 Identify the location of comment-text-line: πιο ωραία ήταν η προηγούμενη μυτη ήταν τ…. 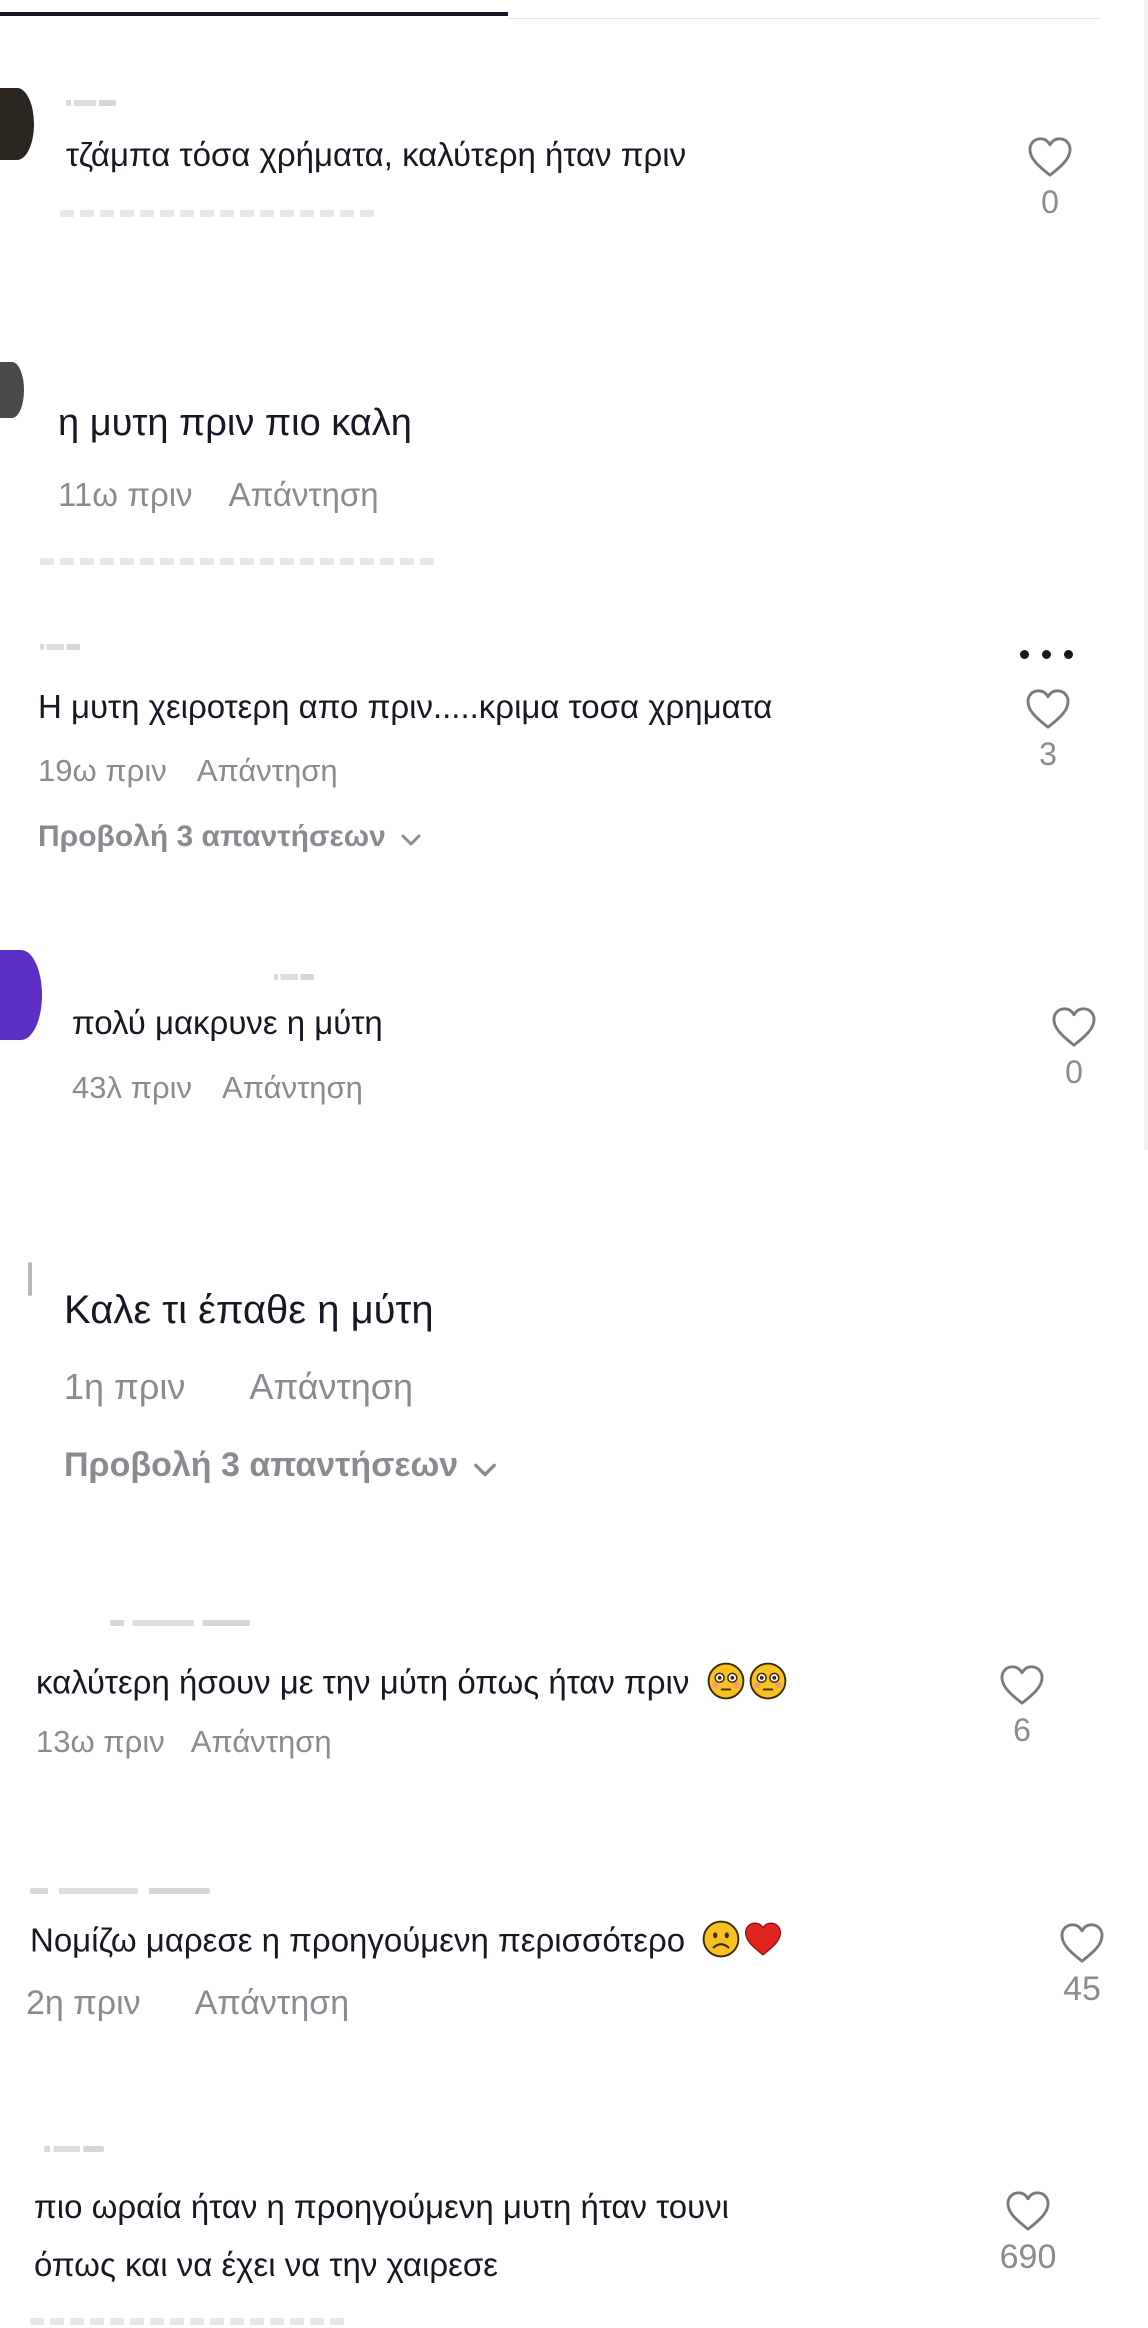
(381, 2206).